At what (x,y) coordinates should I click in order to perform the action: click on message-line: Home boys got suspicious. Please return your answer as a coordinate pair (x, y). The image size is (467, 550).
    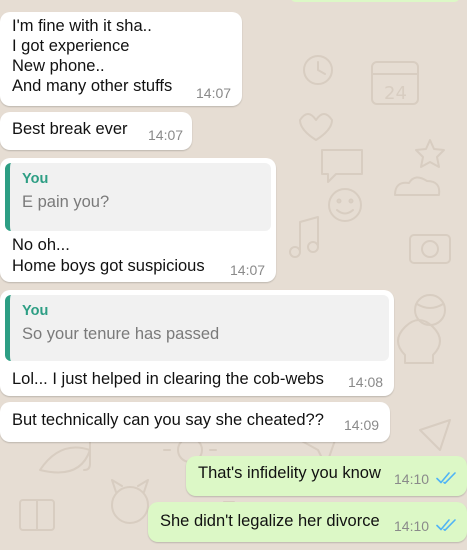
    Looking at the image, I should click on (108, 266).